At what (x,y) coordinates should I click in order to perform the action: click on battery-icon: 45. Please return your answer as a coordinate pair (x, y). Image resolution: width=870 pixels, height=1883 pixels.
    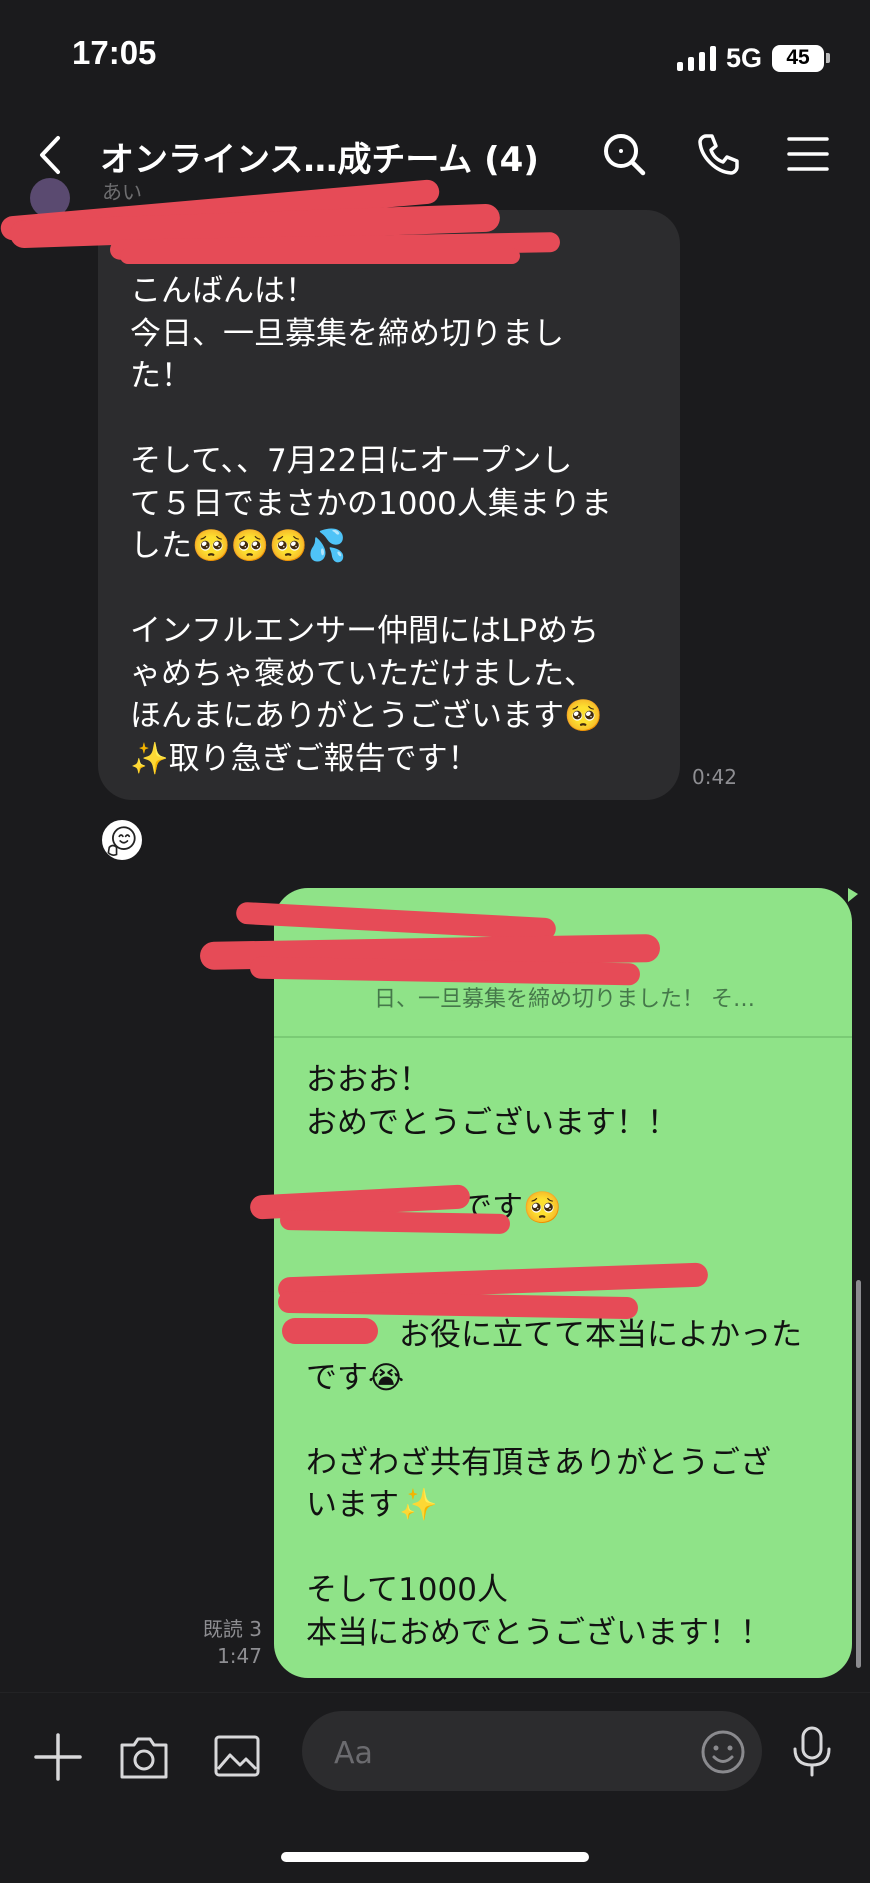
    Looking at the image, I should click on (798, 58).